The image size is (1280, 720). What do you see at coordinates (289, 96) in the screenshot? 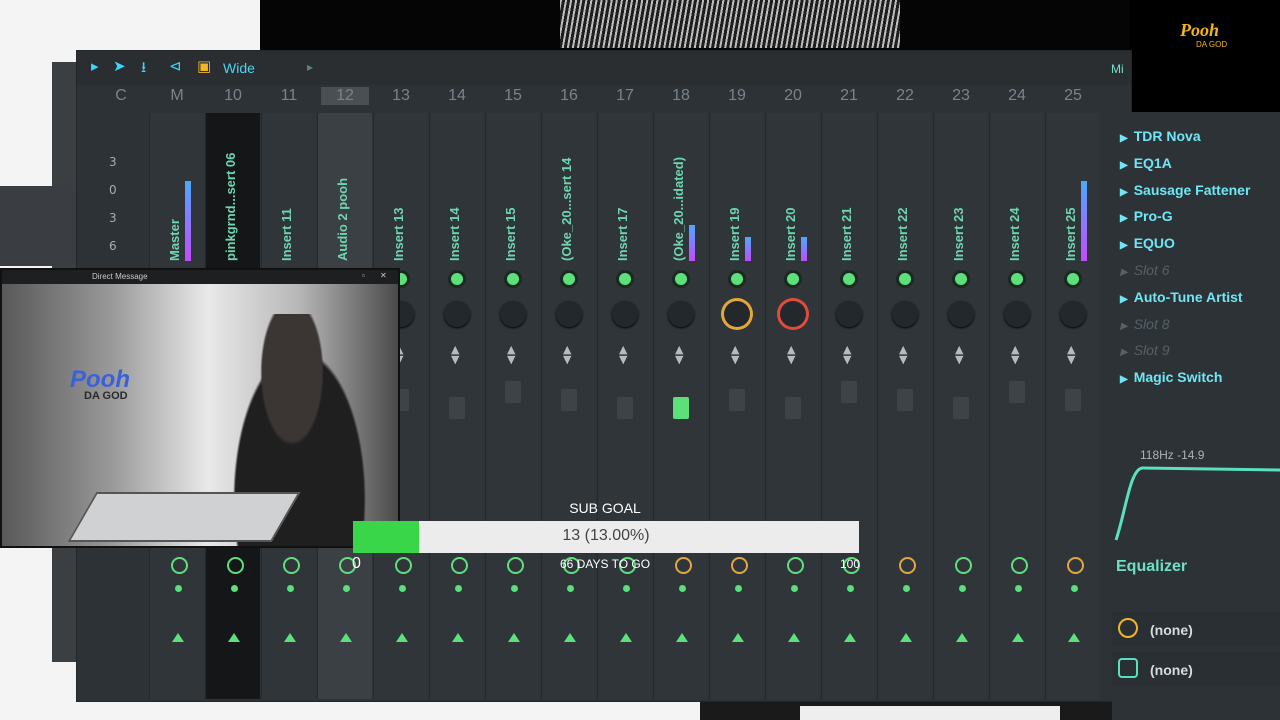
I see `column-header: 11` at bounding box center [289, 96].